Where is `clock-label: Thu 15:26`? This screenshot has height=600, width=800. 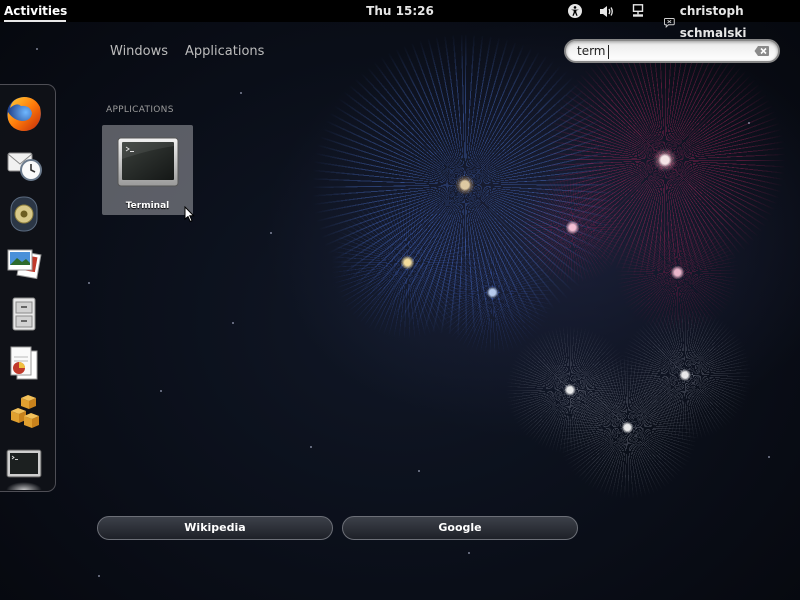 clock-label: Thu 15:26 is located at coordinates (400, 11).